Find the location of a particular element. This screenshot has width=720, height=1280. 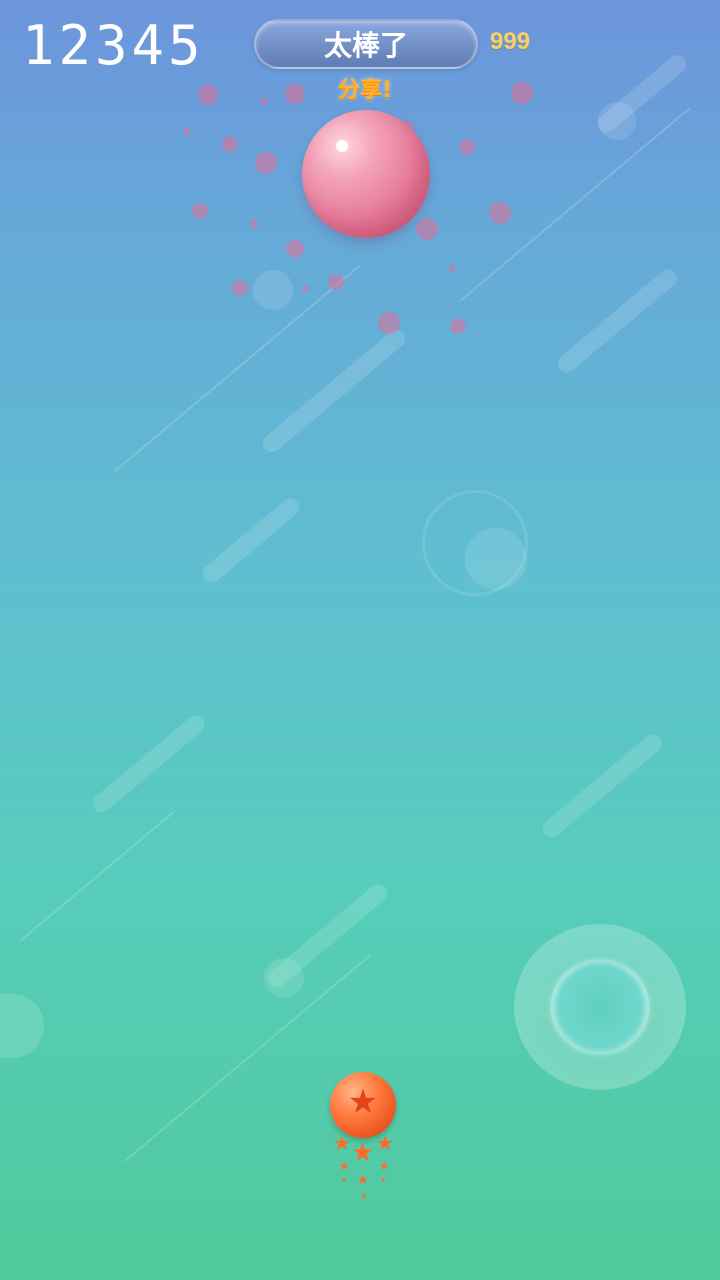

joystick-control is located at coordinates (600, 1007).